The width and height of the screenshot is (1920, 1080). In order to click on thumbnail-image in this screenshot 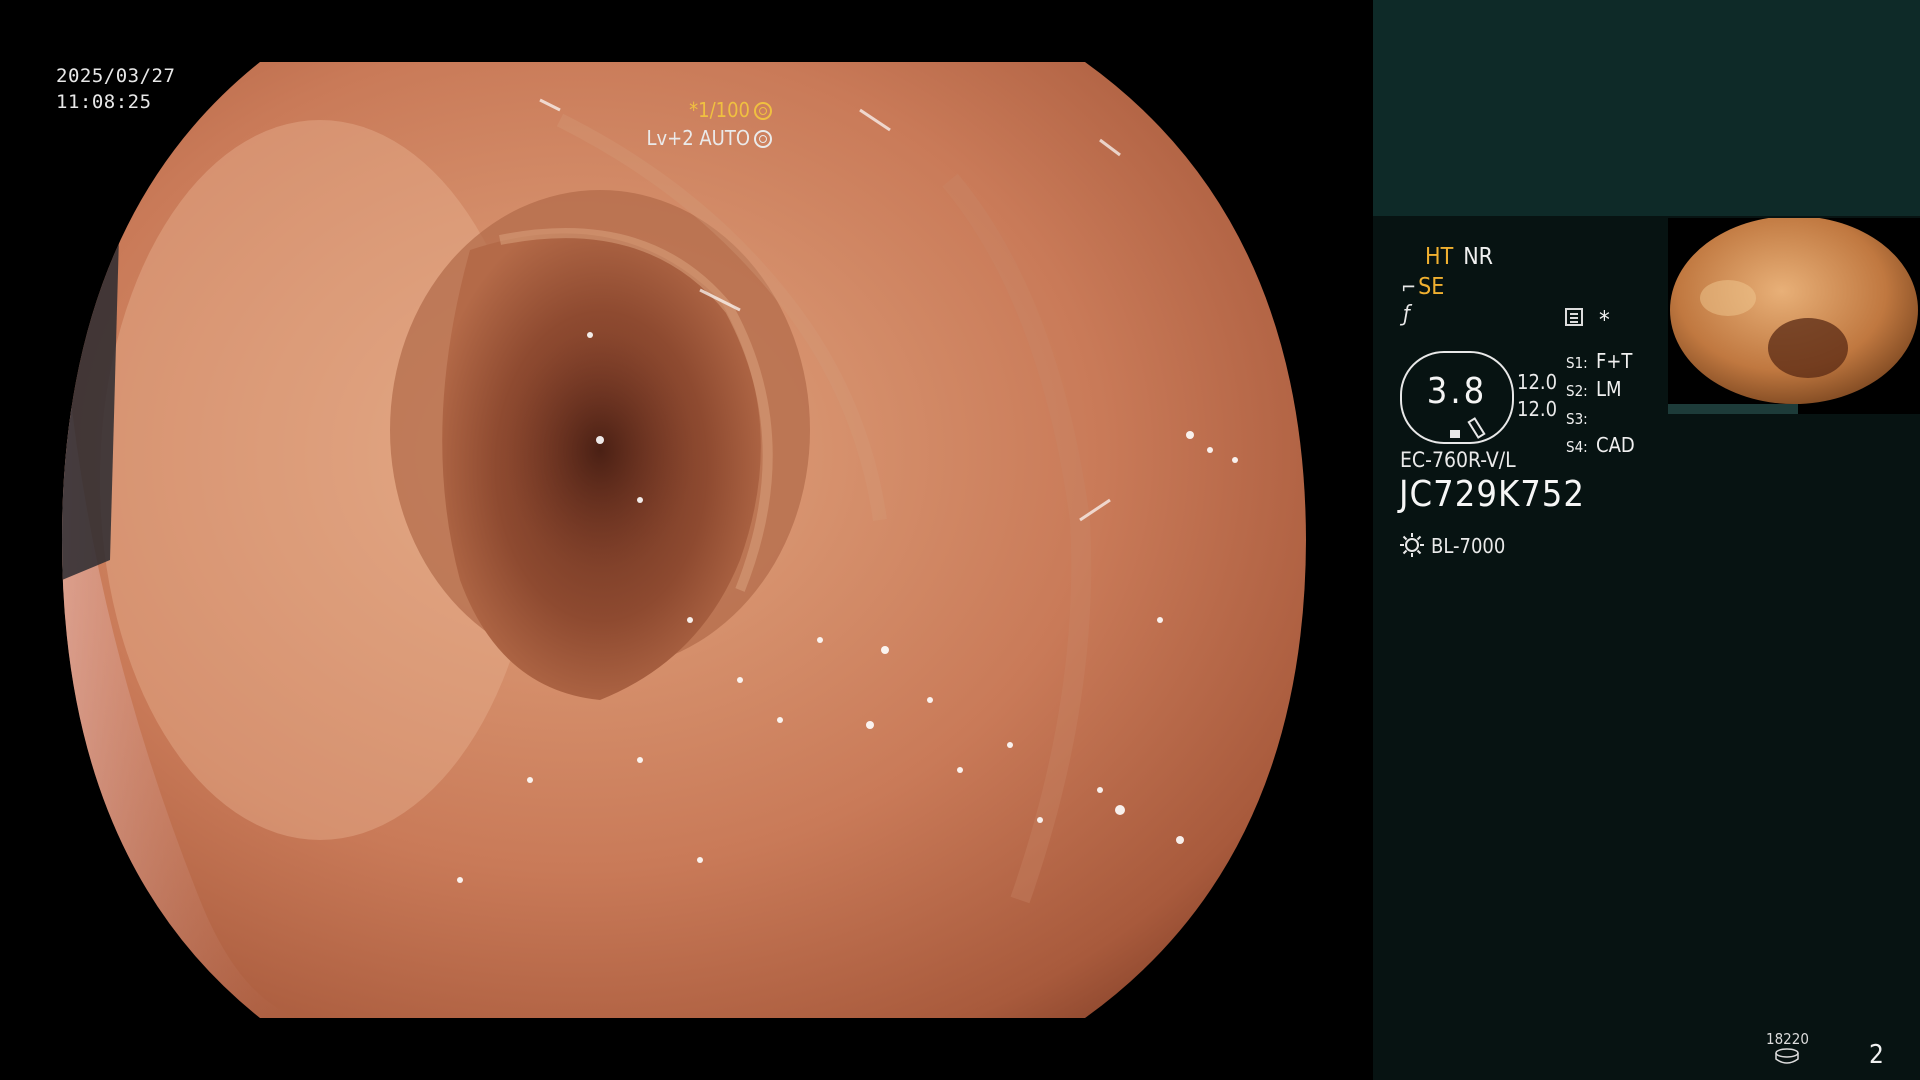, I will do `click(1794, 316)`.